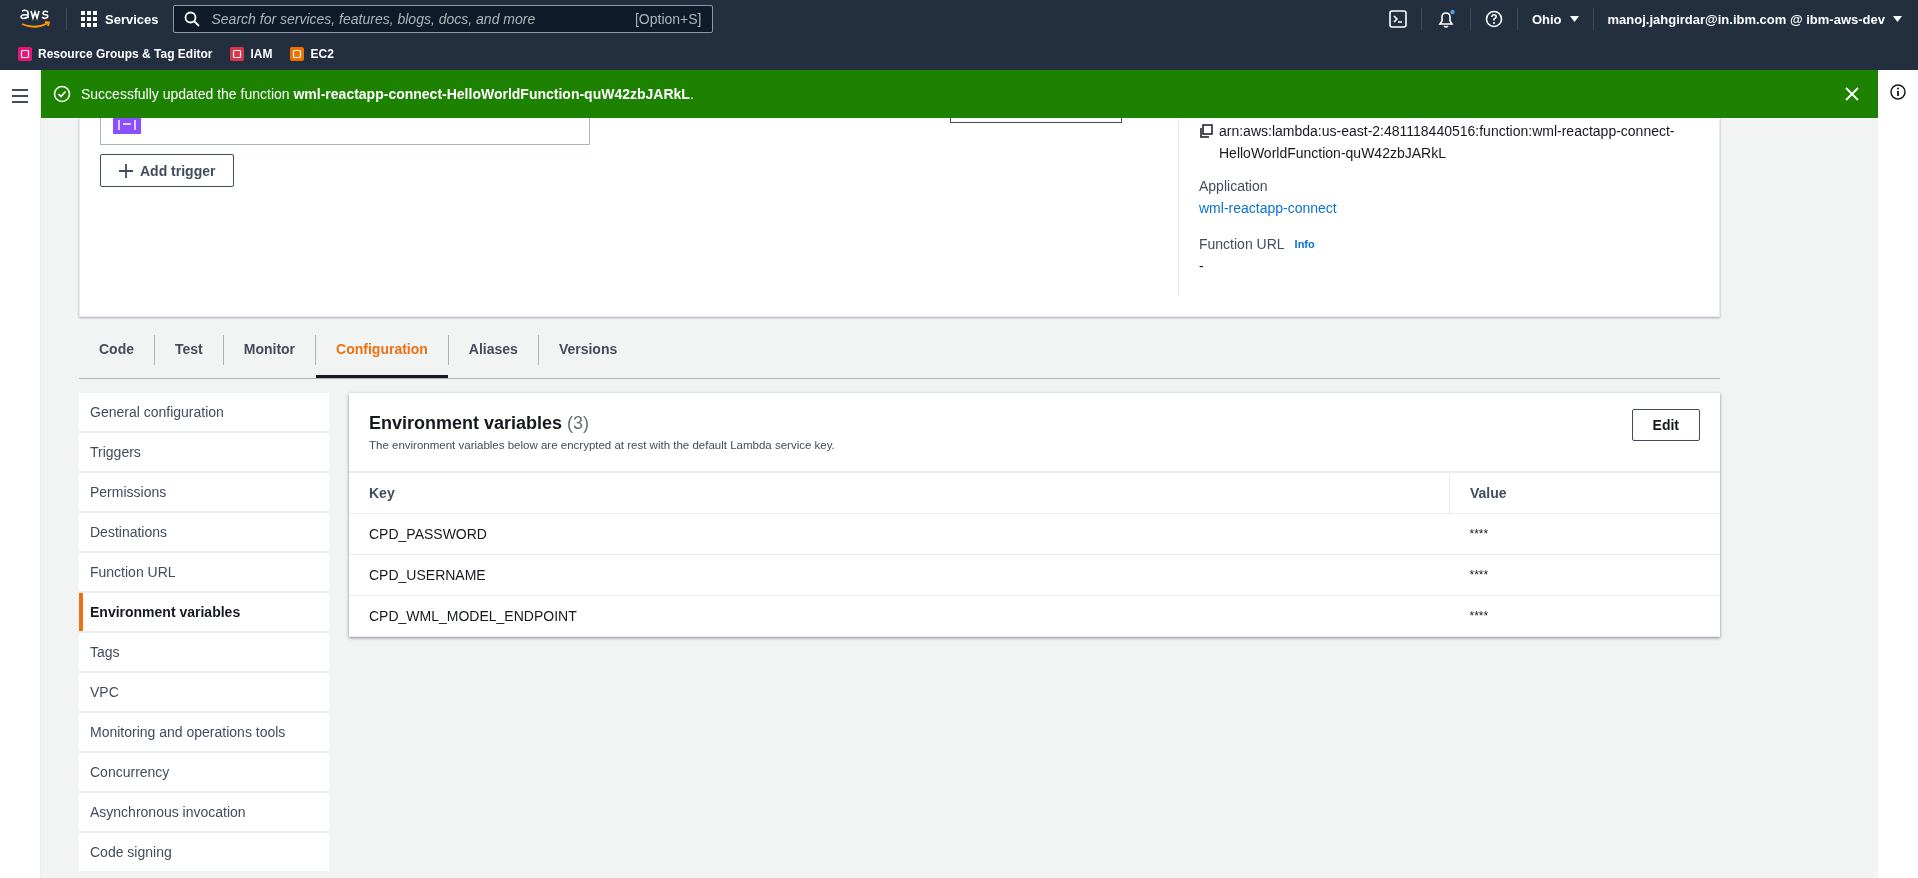 The image size is (1918, 878). Describe the element at coordinates (116, 350) in the screenshot. I see `tab: Code` at that location.